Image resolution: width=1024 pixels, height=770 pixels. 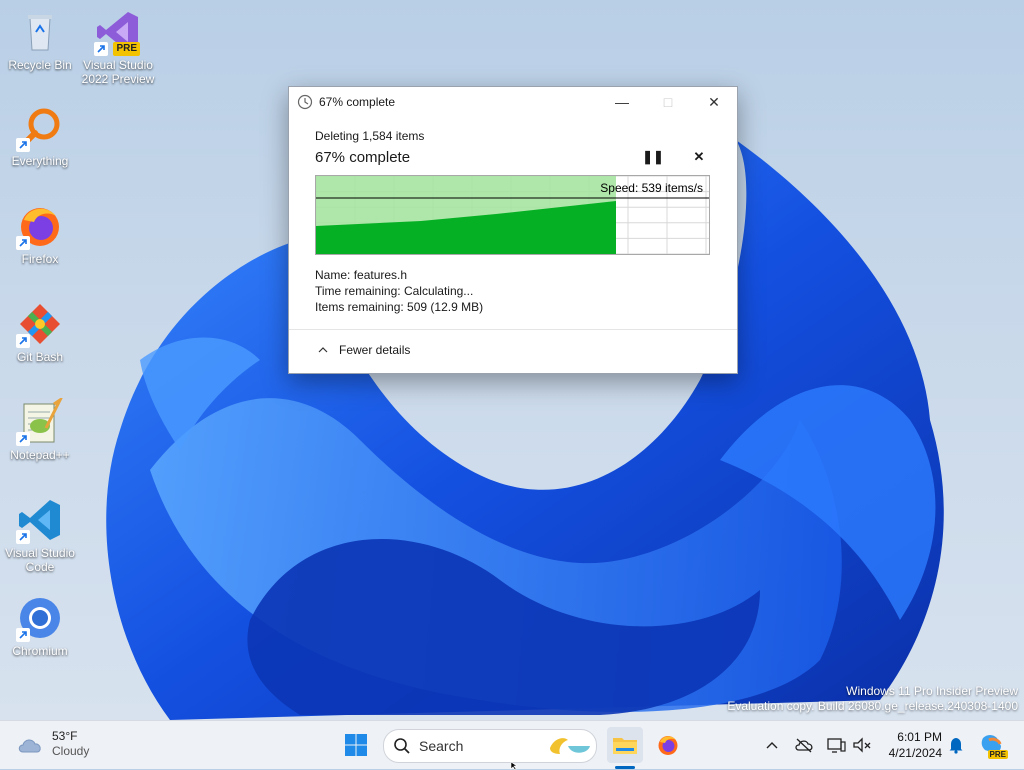 What do you see at coordinates (65, 736) in the screenshot?
I see `weather-temp: 53°F` at bounding box center [65, 736].